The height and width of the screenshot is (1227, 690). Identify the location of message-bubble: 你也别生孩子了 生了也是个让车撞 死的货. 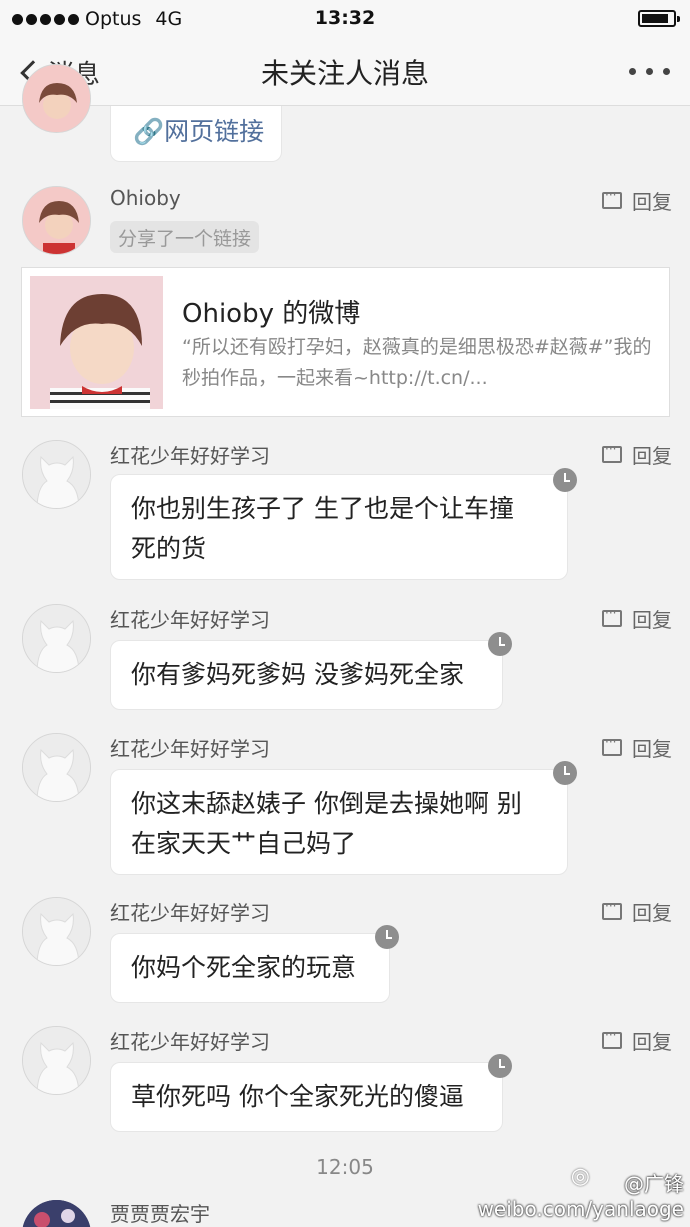
(339, 527).